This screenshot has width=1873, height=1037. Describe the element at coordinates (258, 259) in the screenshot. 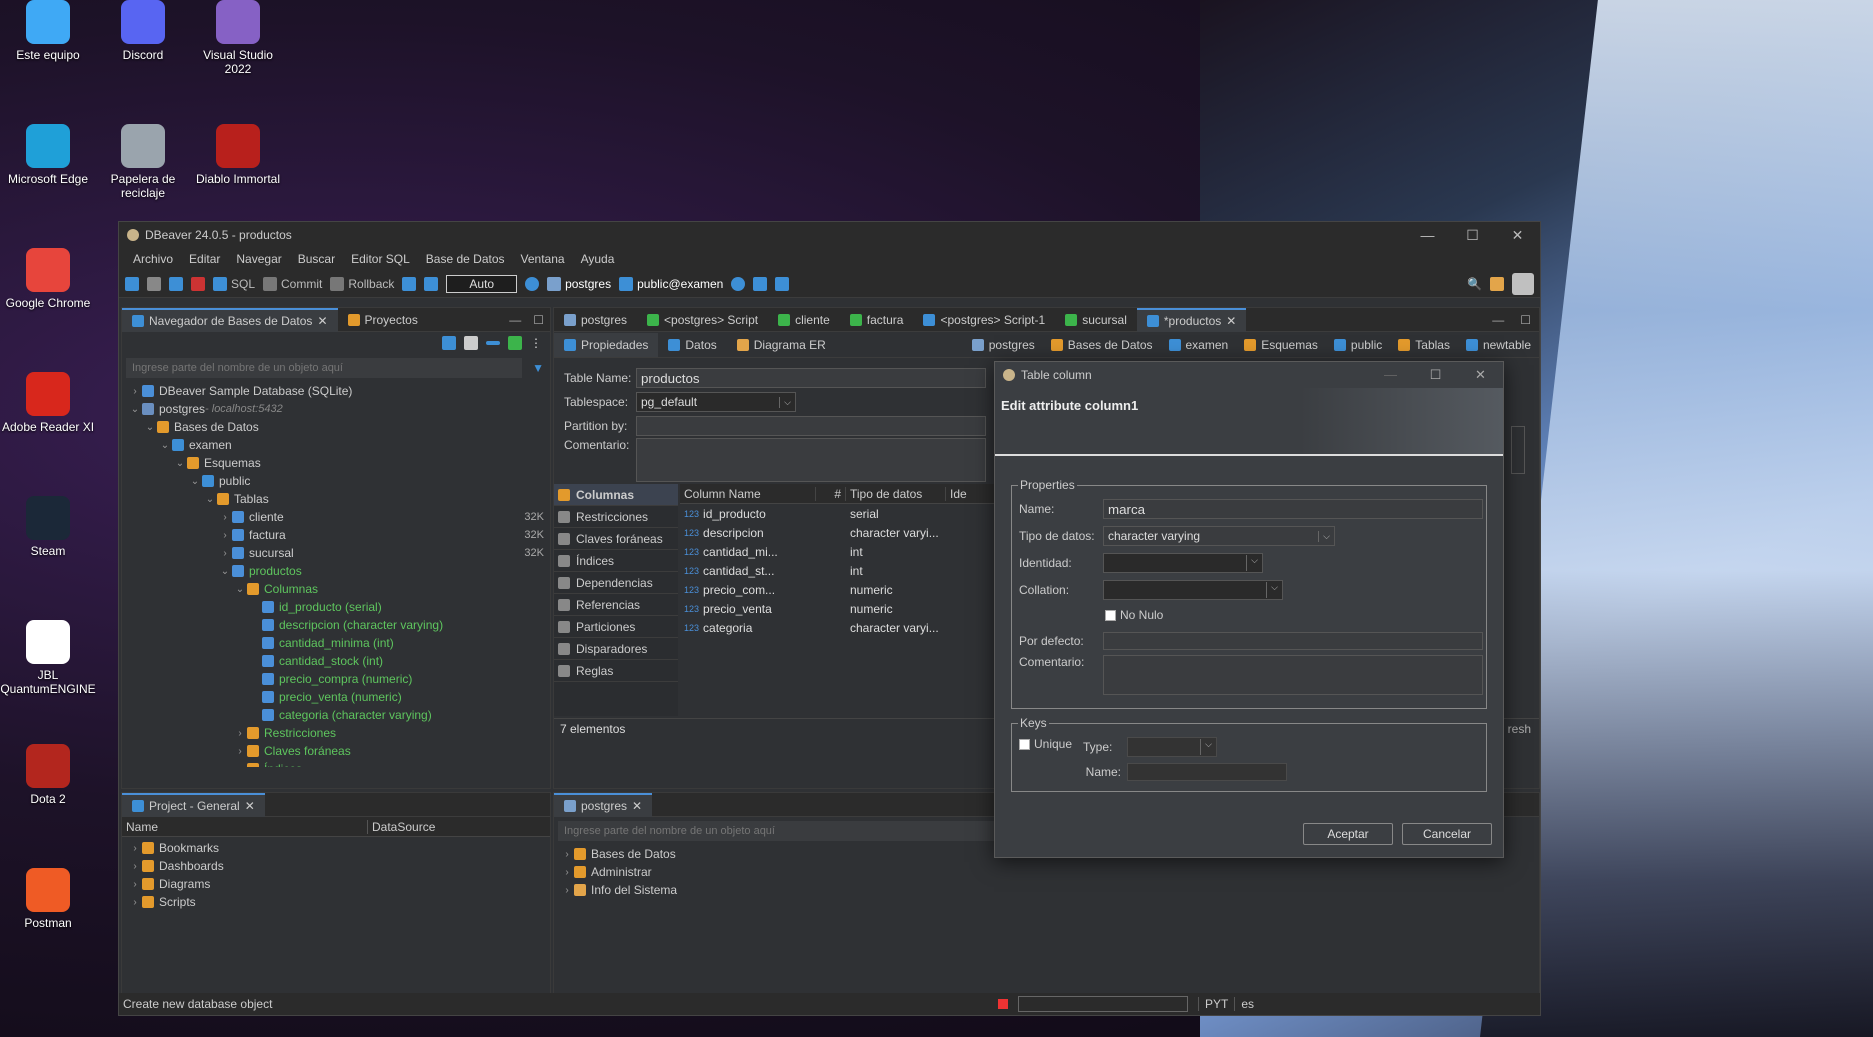

I see `menu-item: Navegar` at that location.